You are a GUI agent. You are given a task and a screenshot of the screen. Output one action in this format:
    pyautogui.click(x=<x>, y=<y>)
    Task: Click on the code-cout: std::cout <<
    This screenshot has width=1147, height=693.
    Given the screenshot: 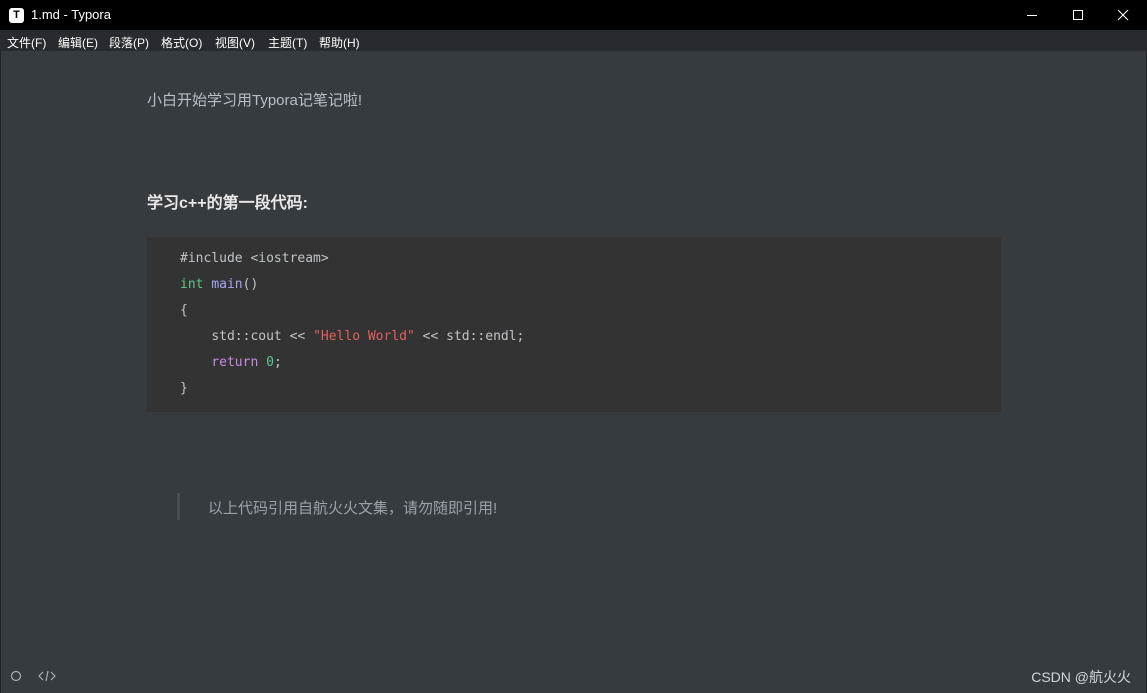 What is the action you would take?
    pyautogui.click(x=262, y=336)
    